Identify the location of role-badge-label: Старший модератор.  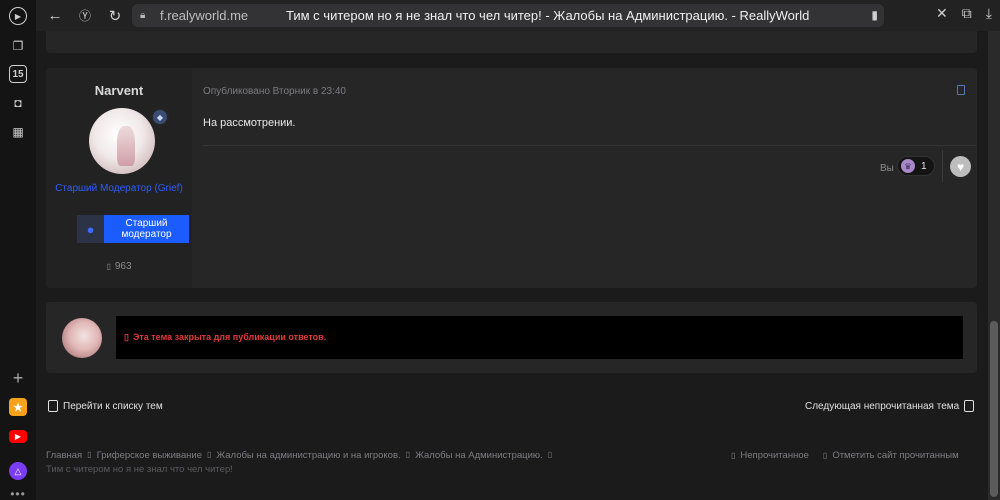
(146, 229).